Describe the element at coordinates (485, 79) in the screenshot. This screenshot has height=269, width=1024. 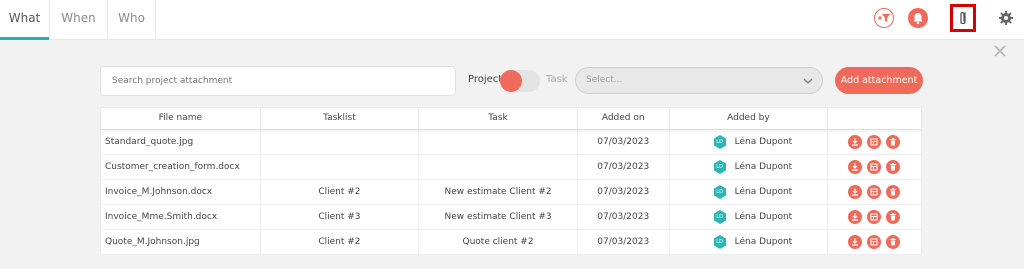
I see `toggle-project-label: Project` at that location.